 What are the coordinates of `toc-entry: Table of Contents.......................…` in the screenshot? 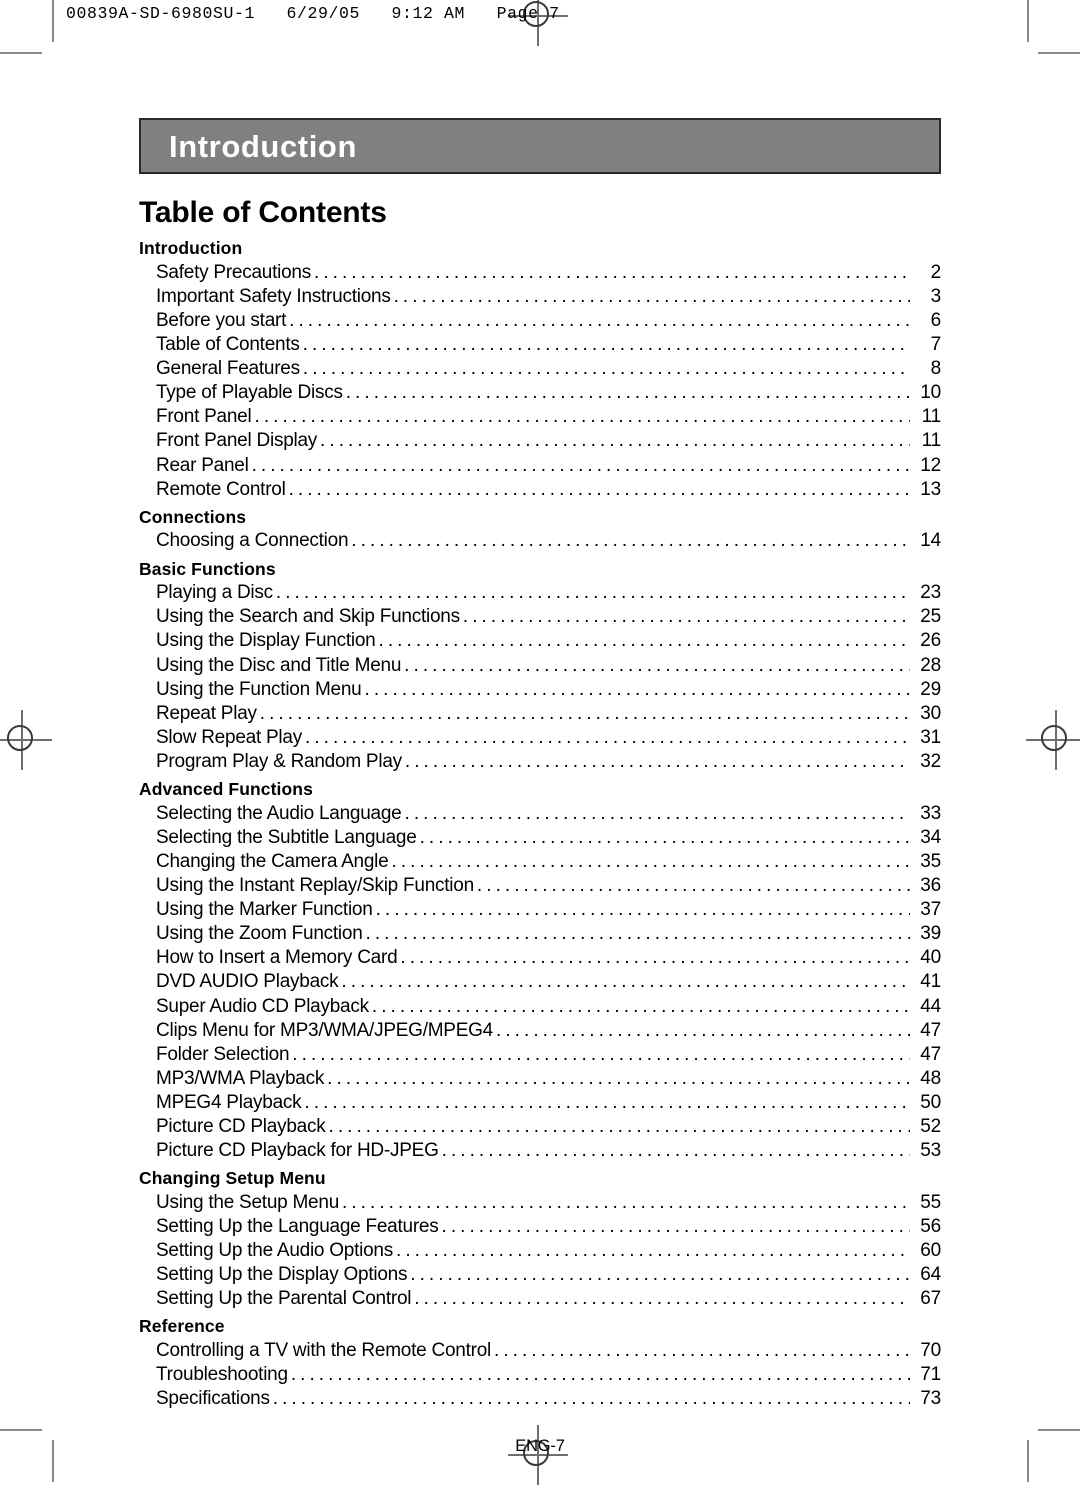 It's located at (548, 345).